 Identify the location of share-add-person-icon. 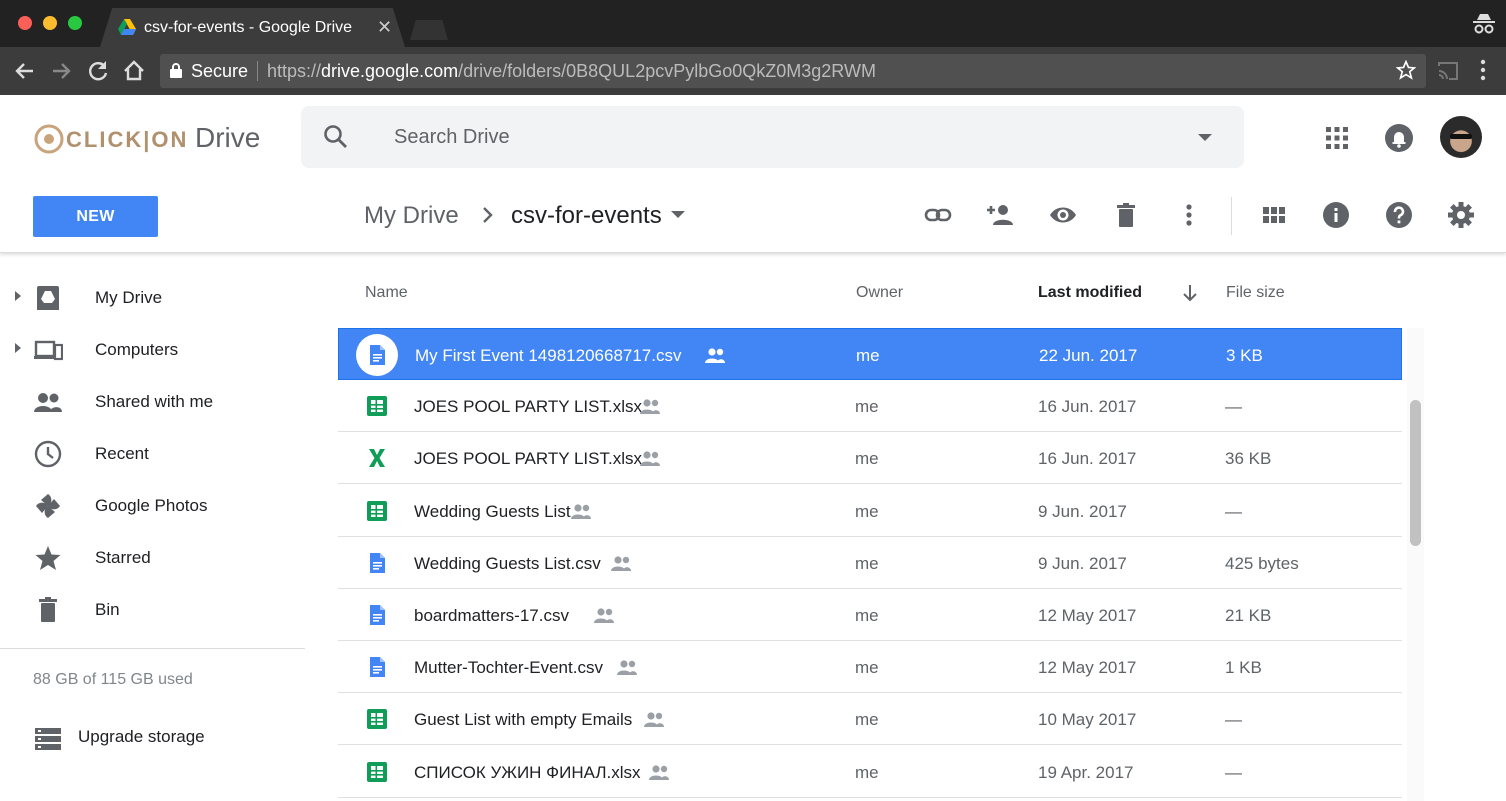
(1000, 215).